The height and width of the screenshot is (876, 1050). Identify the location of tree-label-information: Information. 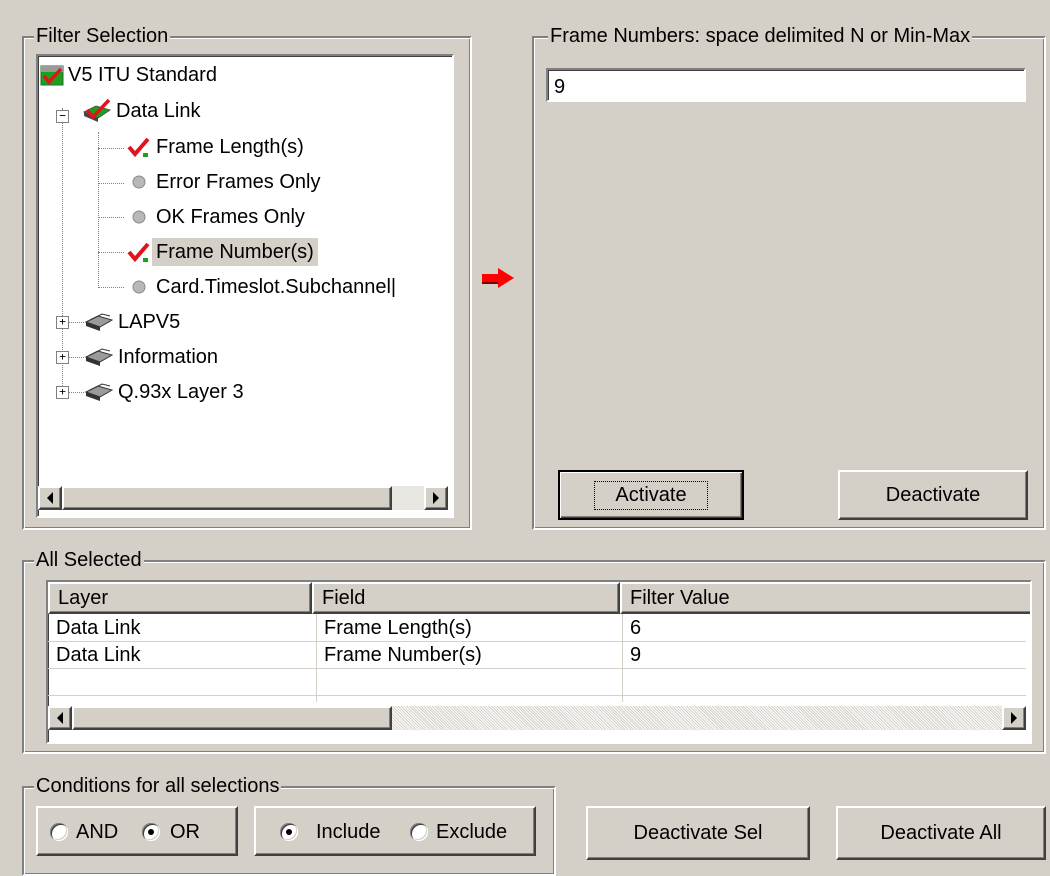
(168, 357).